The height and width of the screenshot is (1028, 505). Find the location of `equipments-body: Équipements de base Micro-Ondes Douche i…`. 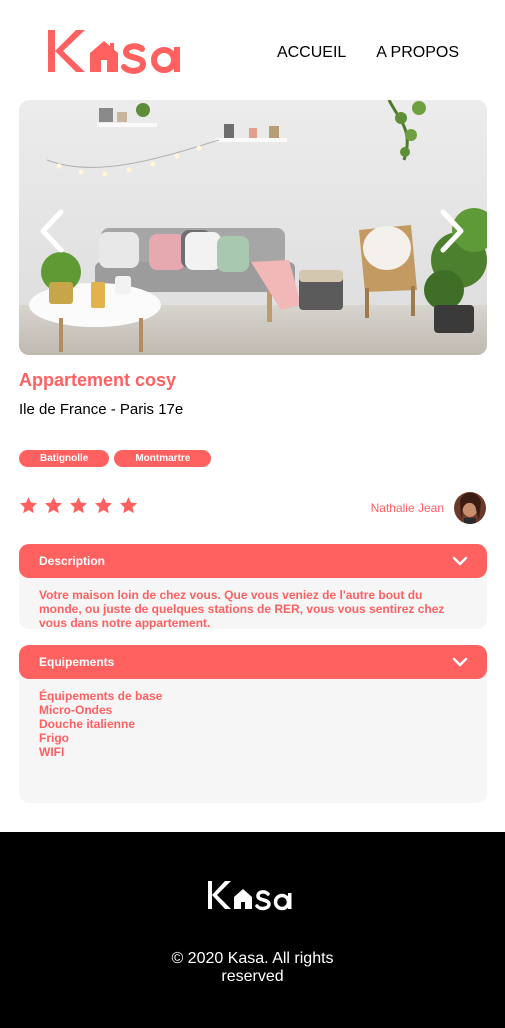

equipments-body: Équipements de base Micro-Ondes Douche i… is located at coordinates (253, 737).